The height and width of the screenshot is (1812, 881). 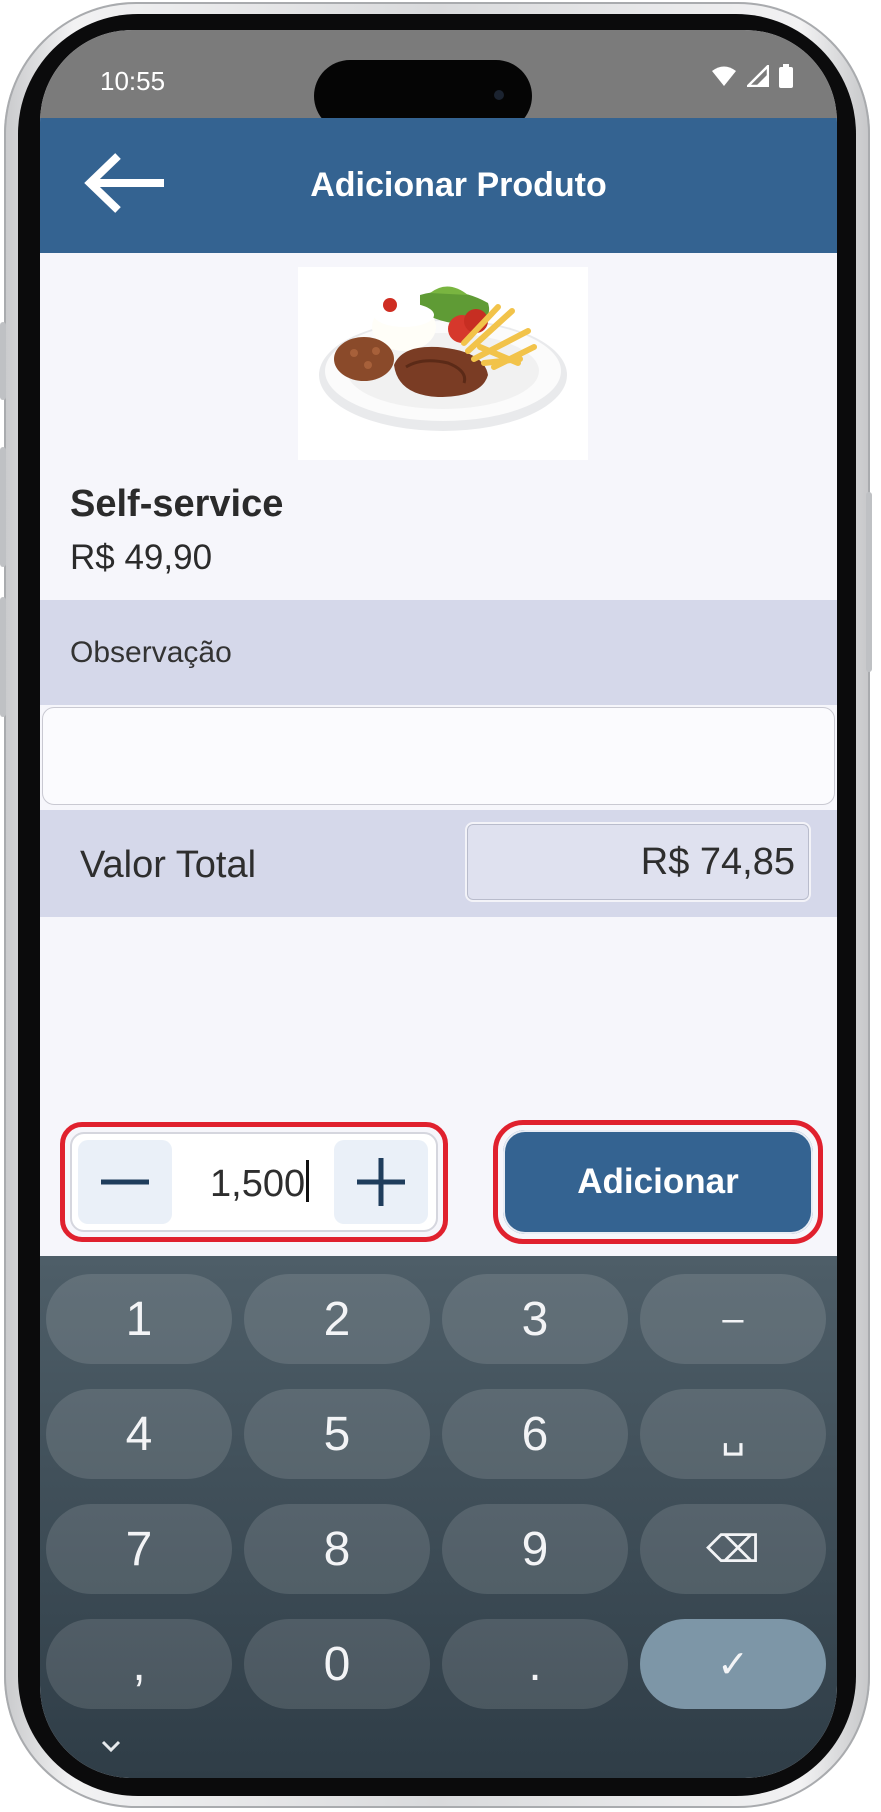 I want to click on total-label: Valor Total, so click(x=168, y=865).